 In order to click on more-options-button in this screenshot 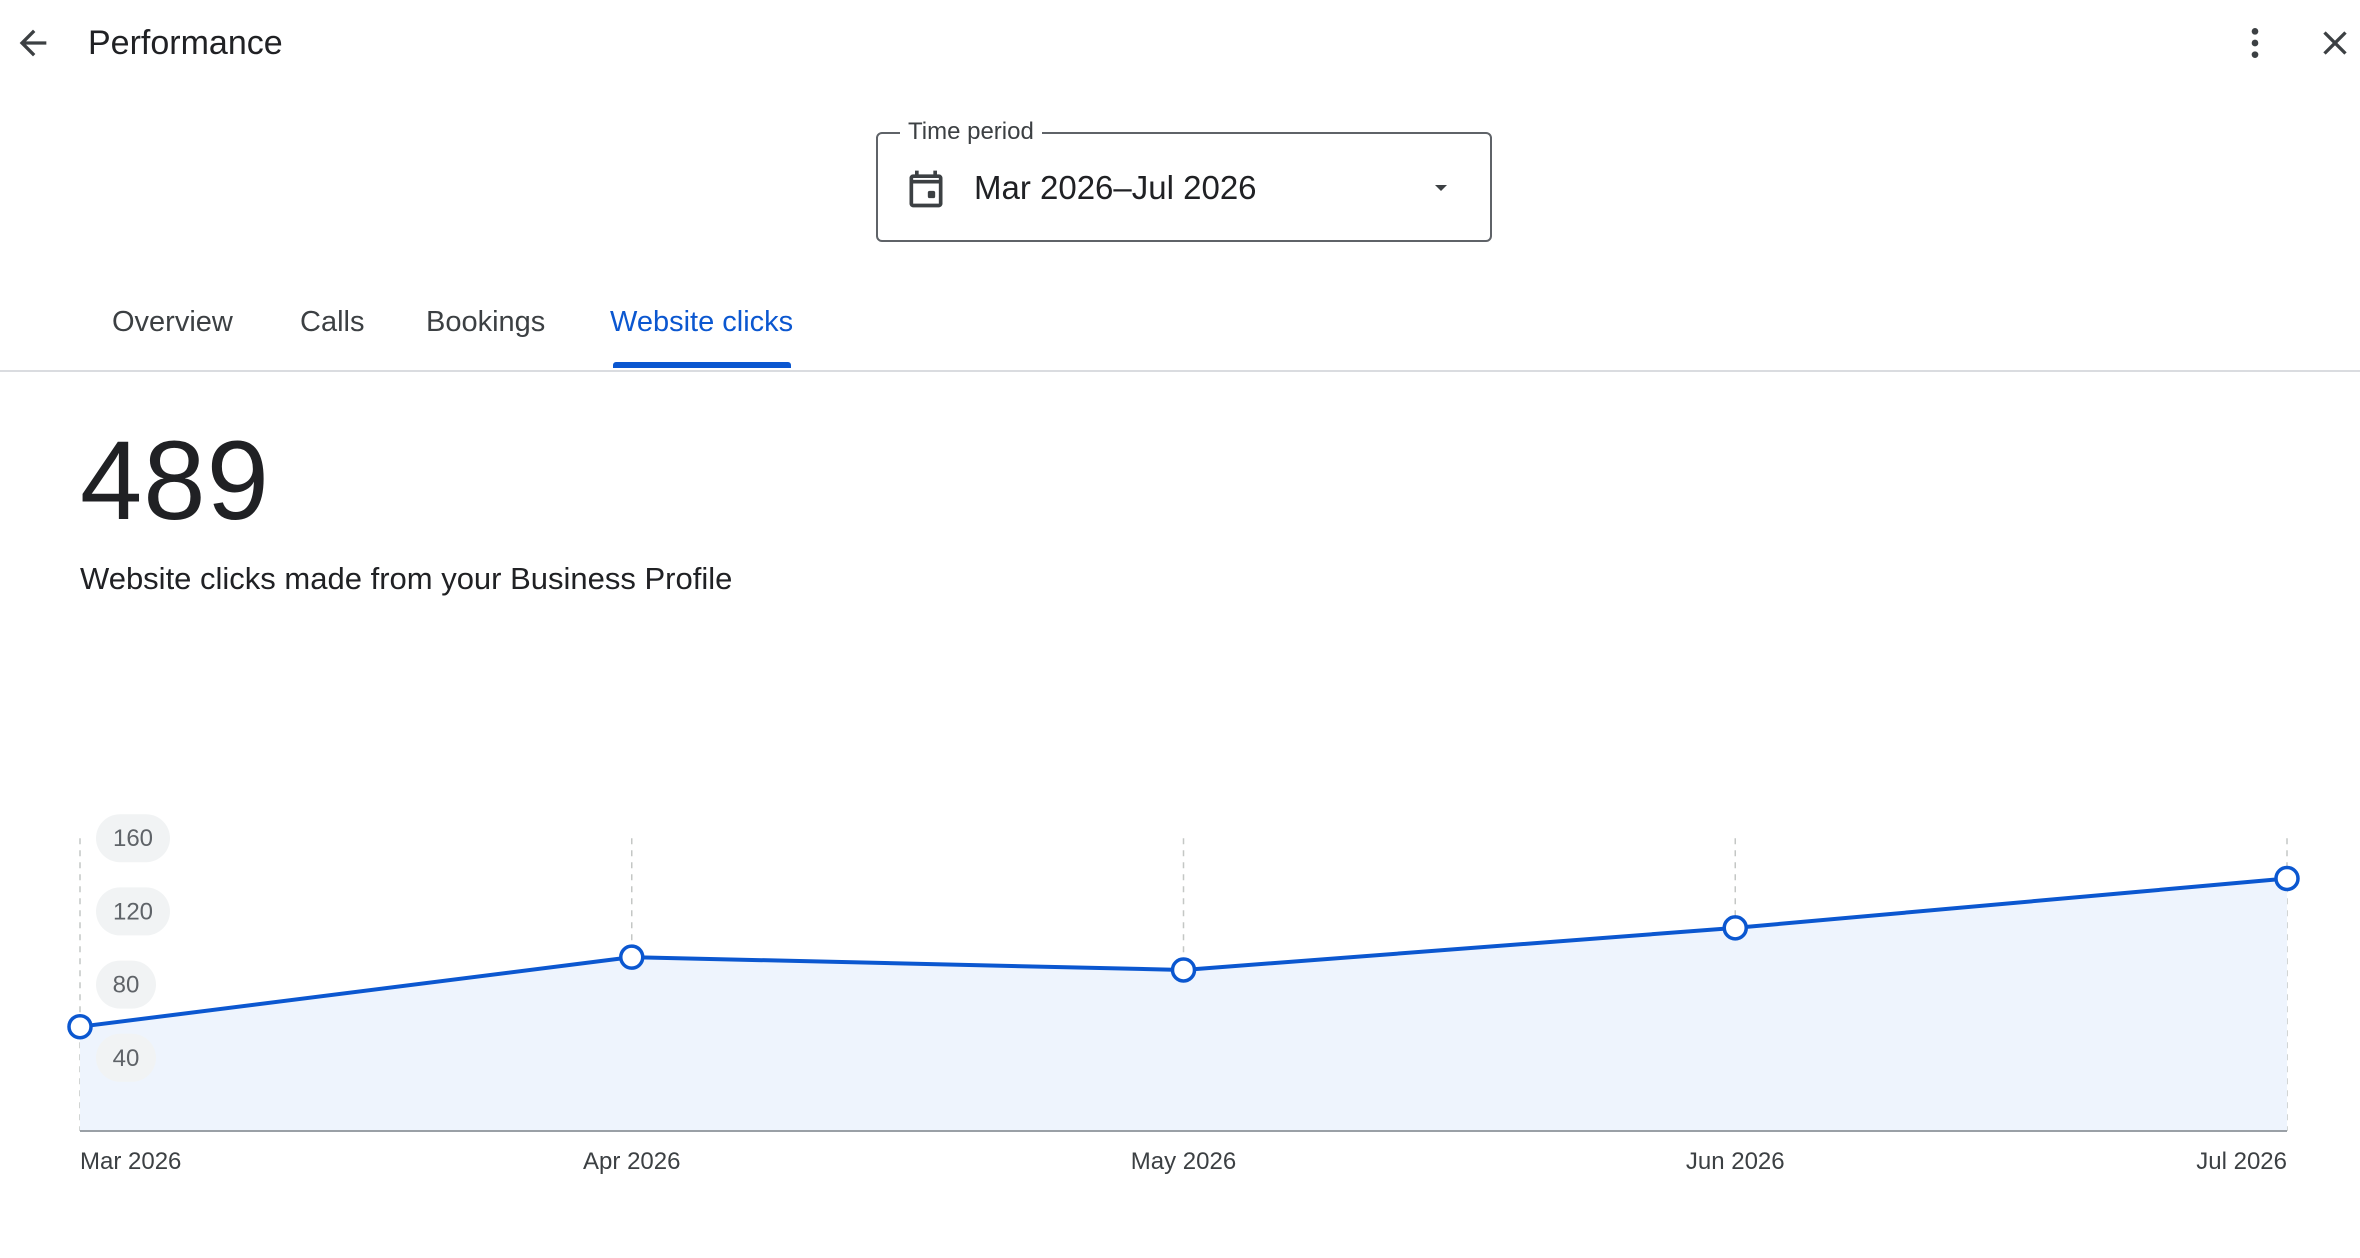, I will do `click(2255, 43)`.